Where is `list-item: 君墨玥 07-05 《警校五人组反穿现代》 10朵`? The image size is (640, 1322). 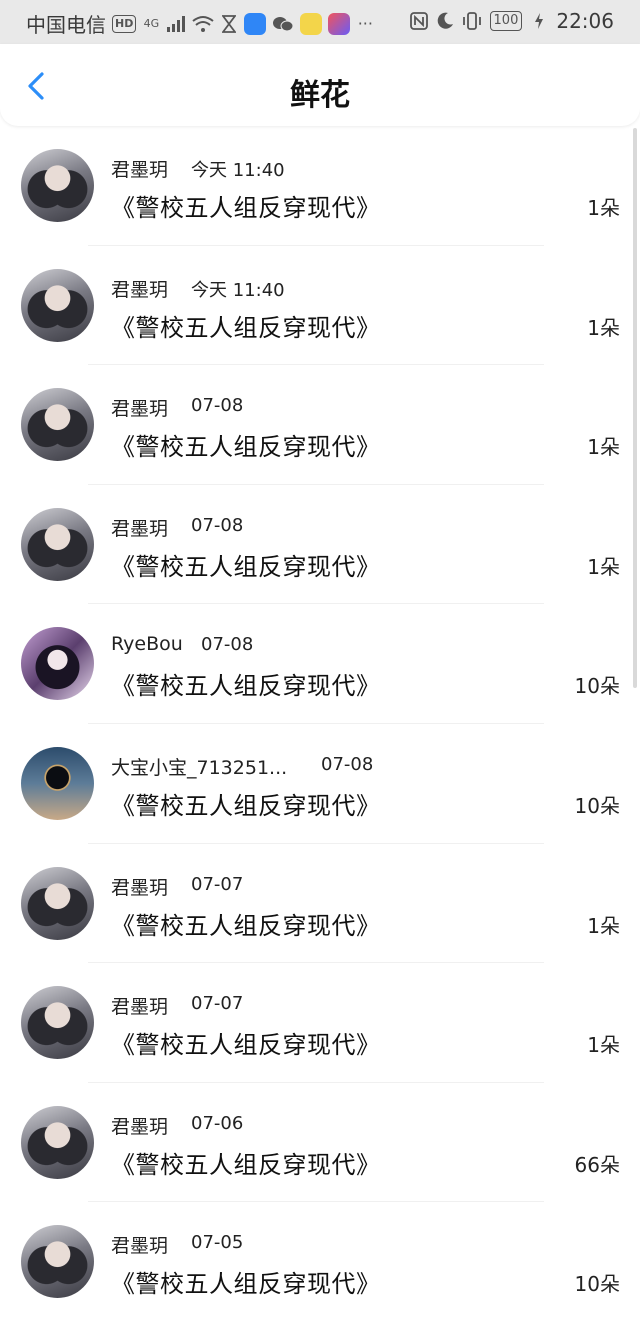
list-item: 君墨玥 07-05 《警校五人组反穿现代》 10朵 is located at coordinates (320, 1262).